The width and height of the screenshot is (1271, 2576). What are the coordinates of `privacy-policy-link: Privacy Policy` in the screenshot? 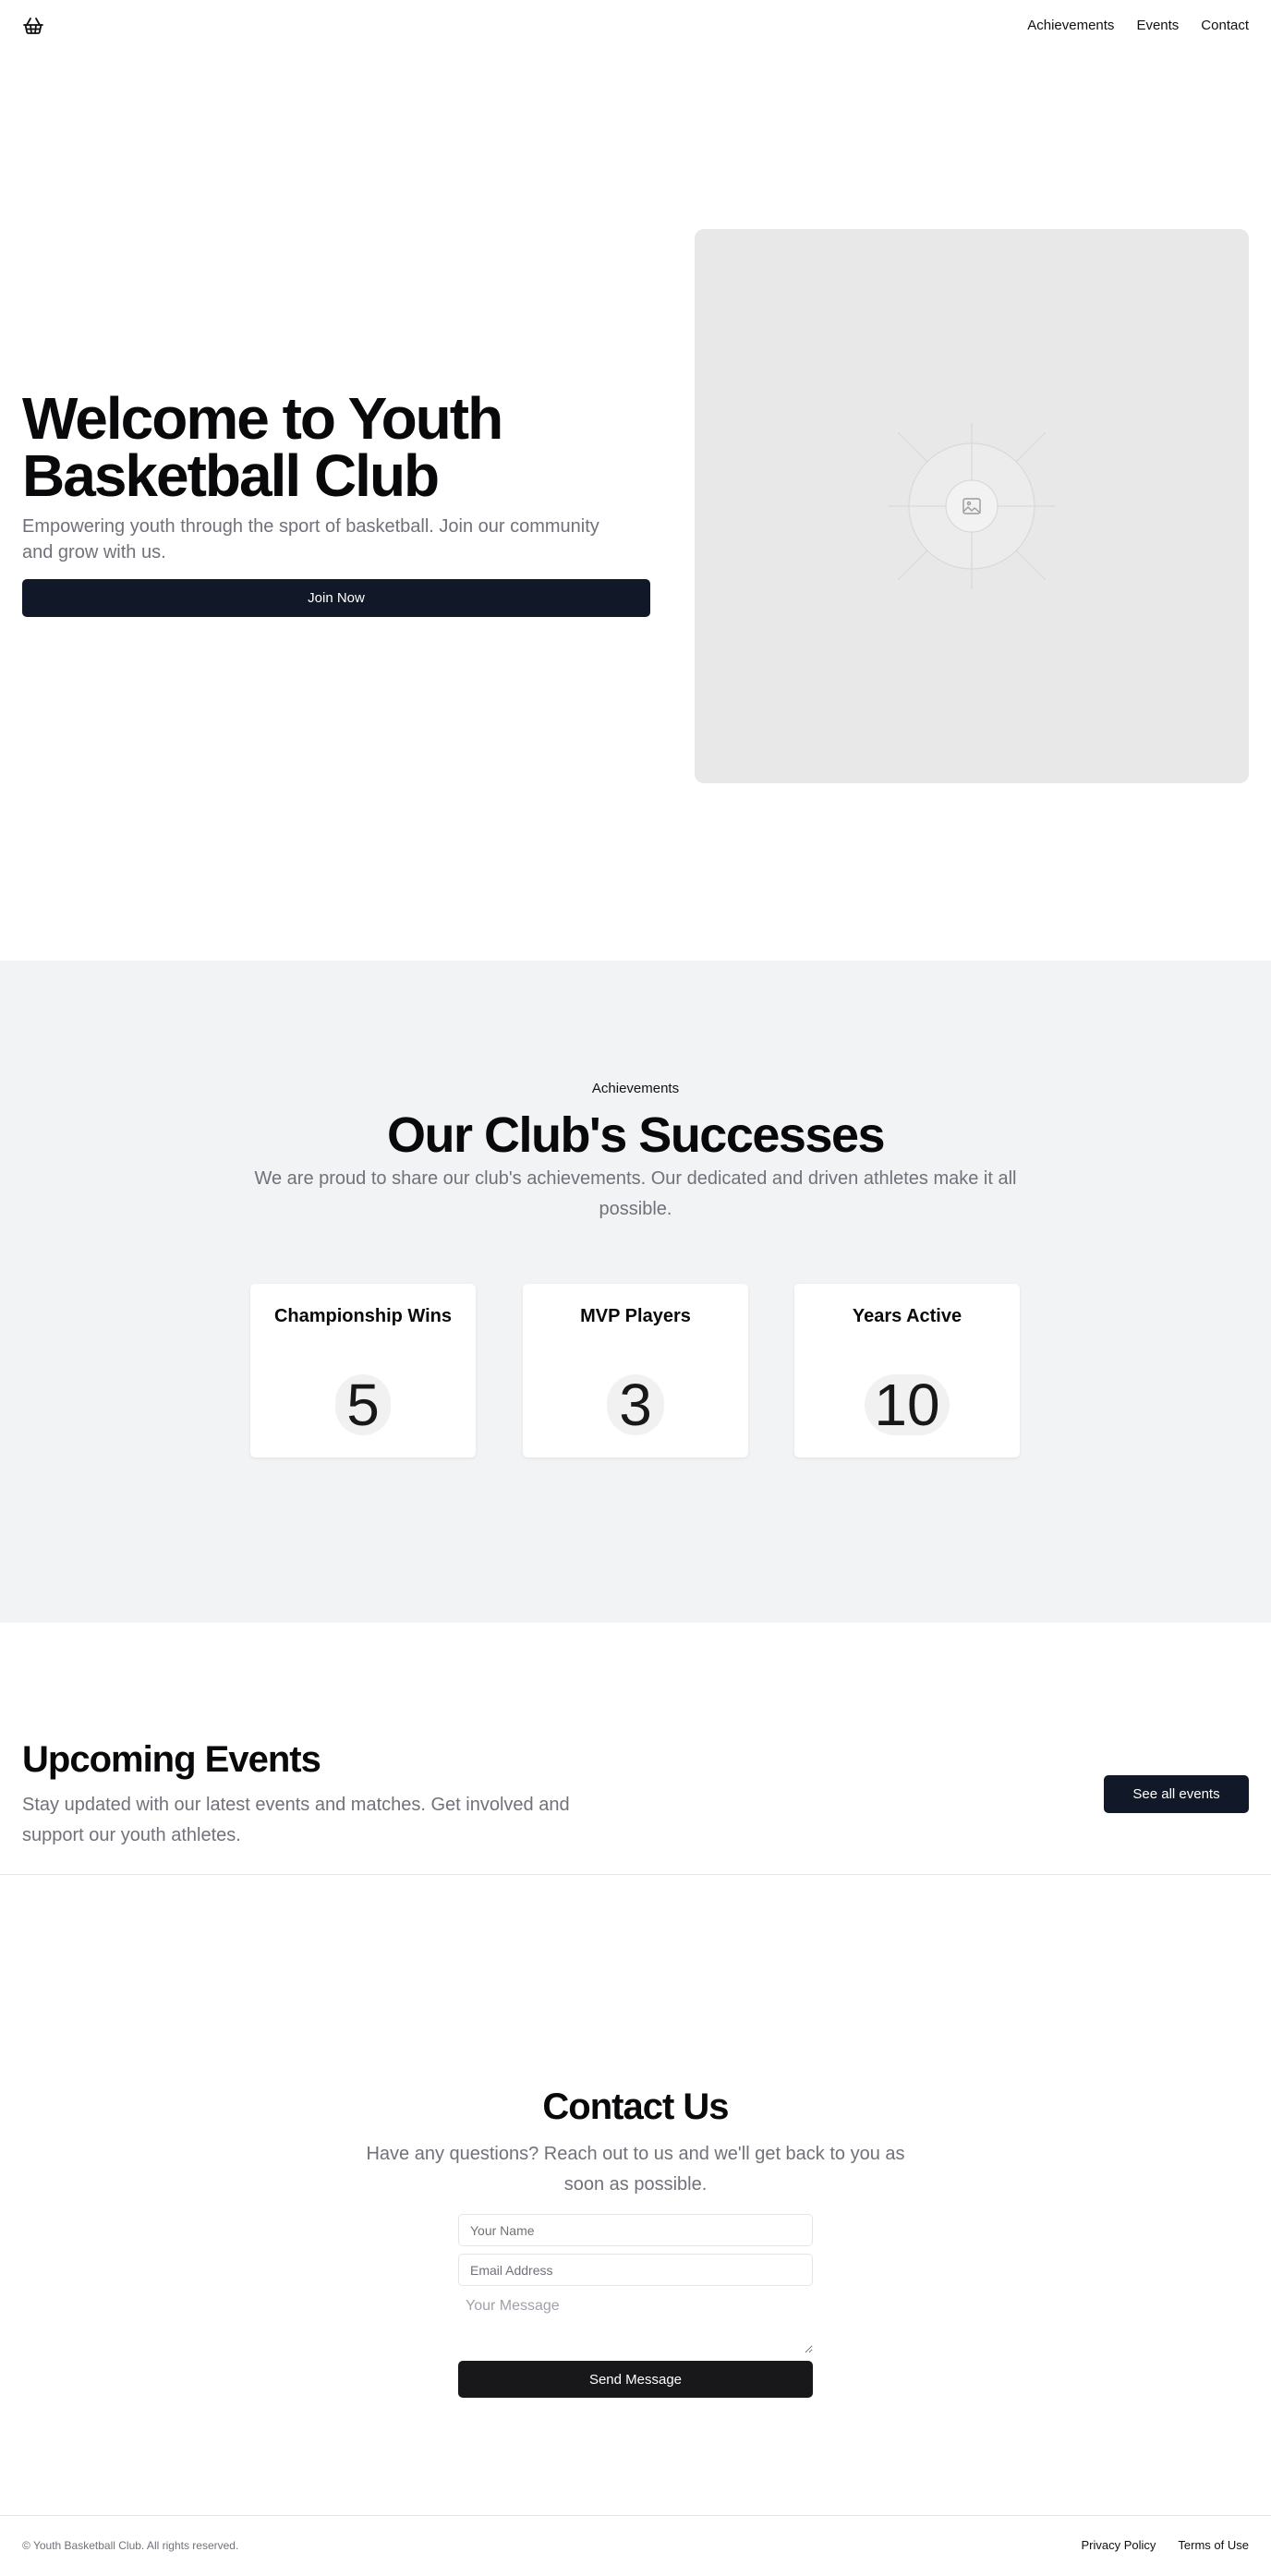 It's located at (1119, 2545).